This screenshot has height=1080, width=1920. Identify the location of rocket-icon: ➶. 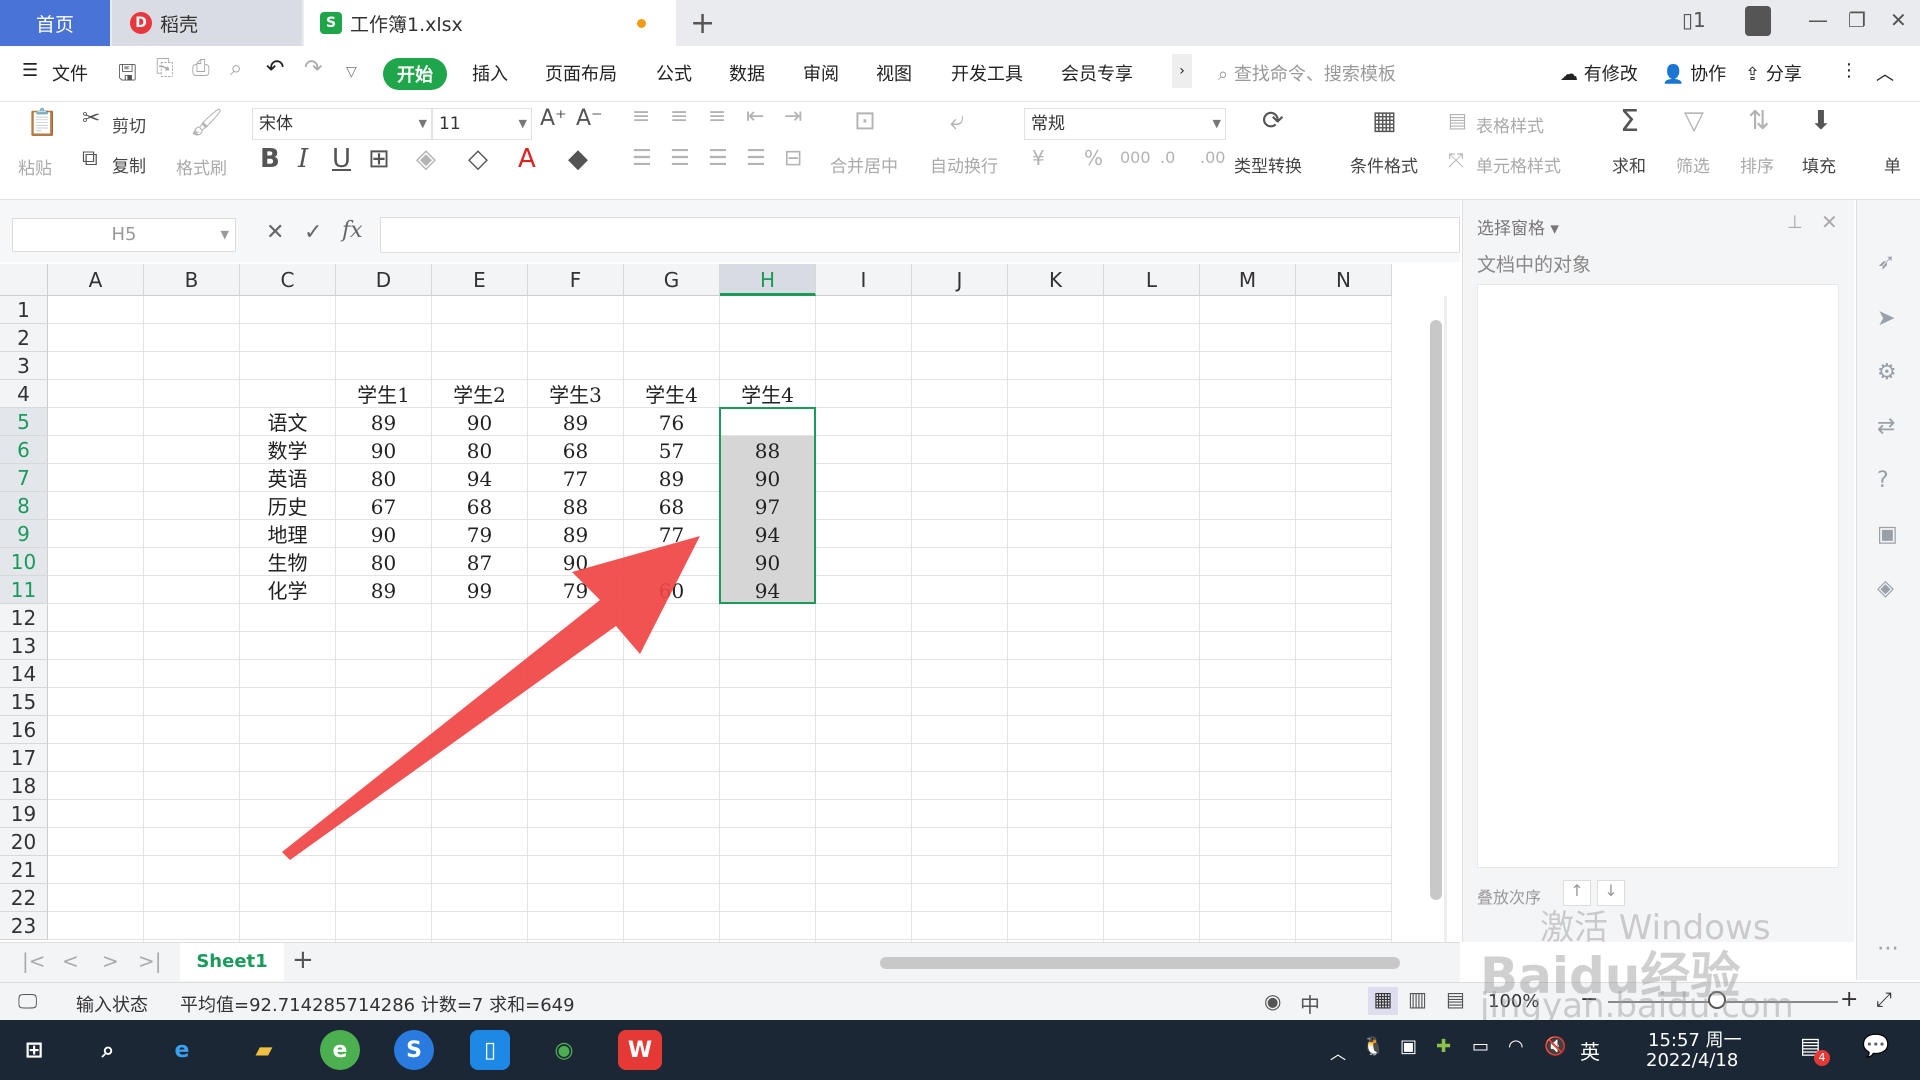
(1886, 262).